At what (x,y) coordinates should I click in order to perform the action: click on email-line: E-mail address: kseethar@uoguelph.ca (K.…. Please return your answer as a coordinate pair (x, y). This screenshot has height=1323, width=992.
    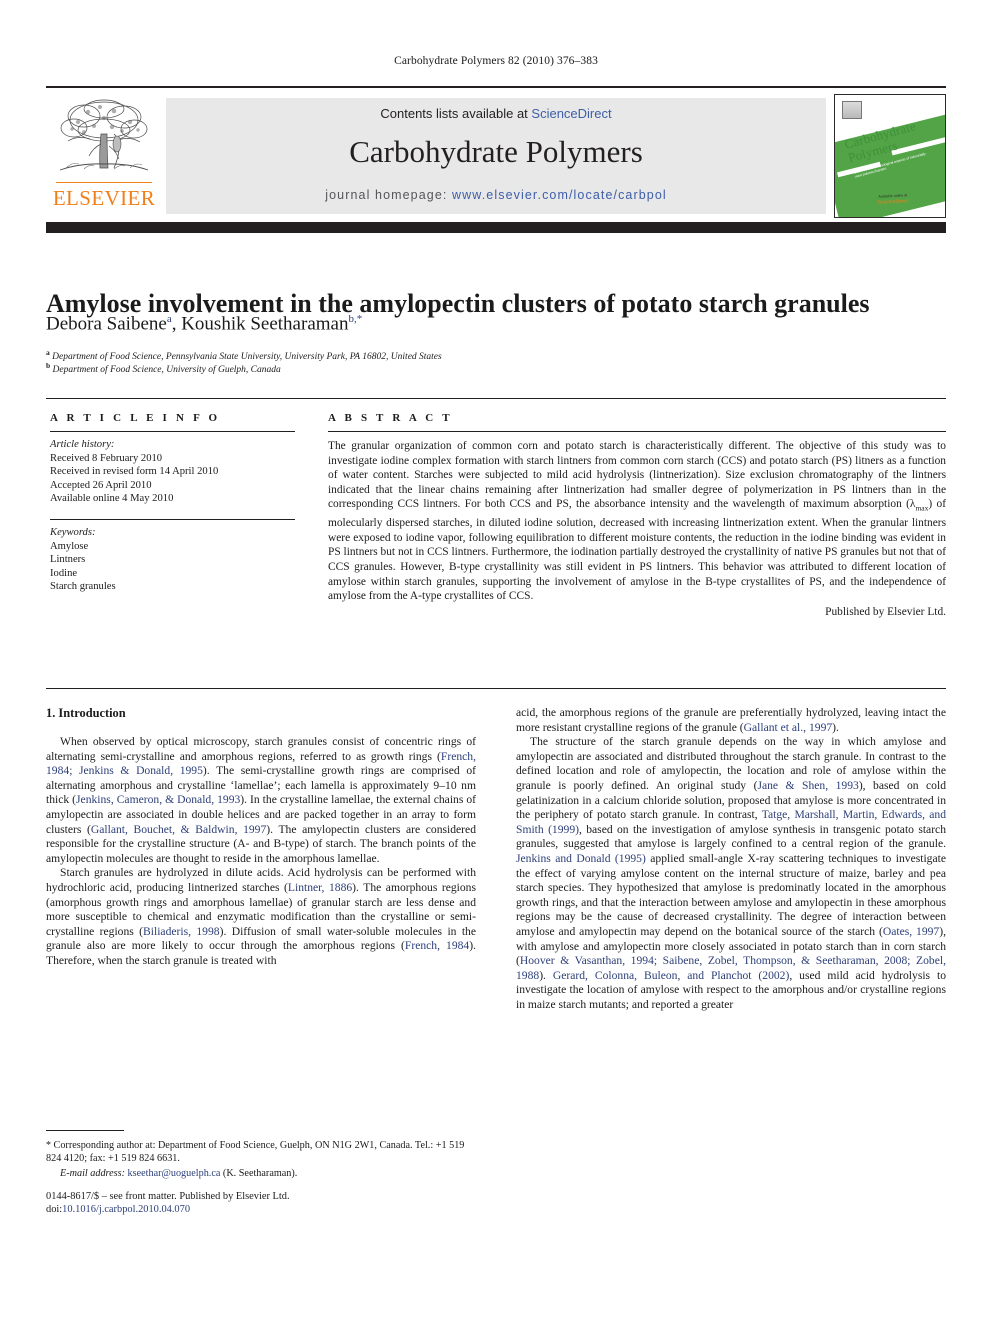
    Looking at the image, I should click on (261, 1173).